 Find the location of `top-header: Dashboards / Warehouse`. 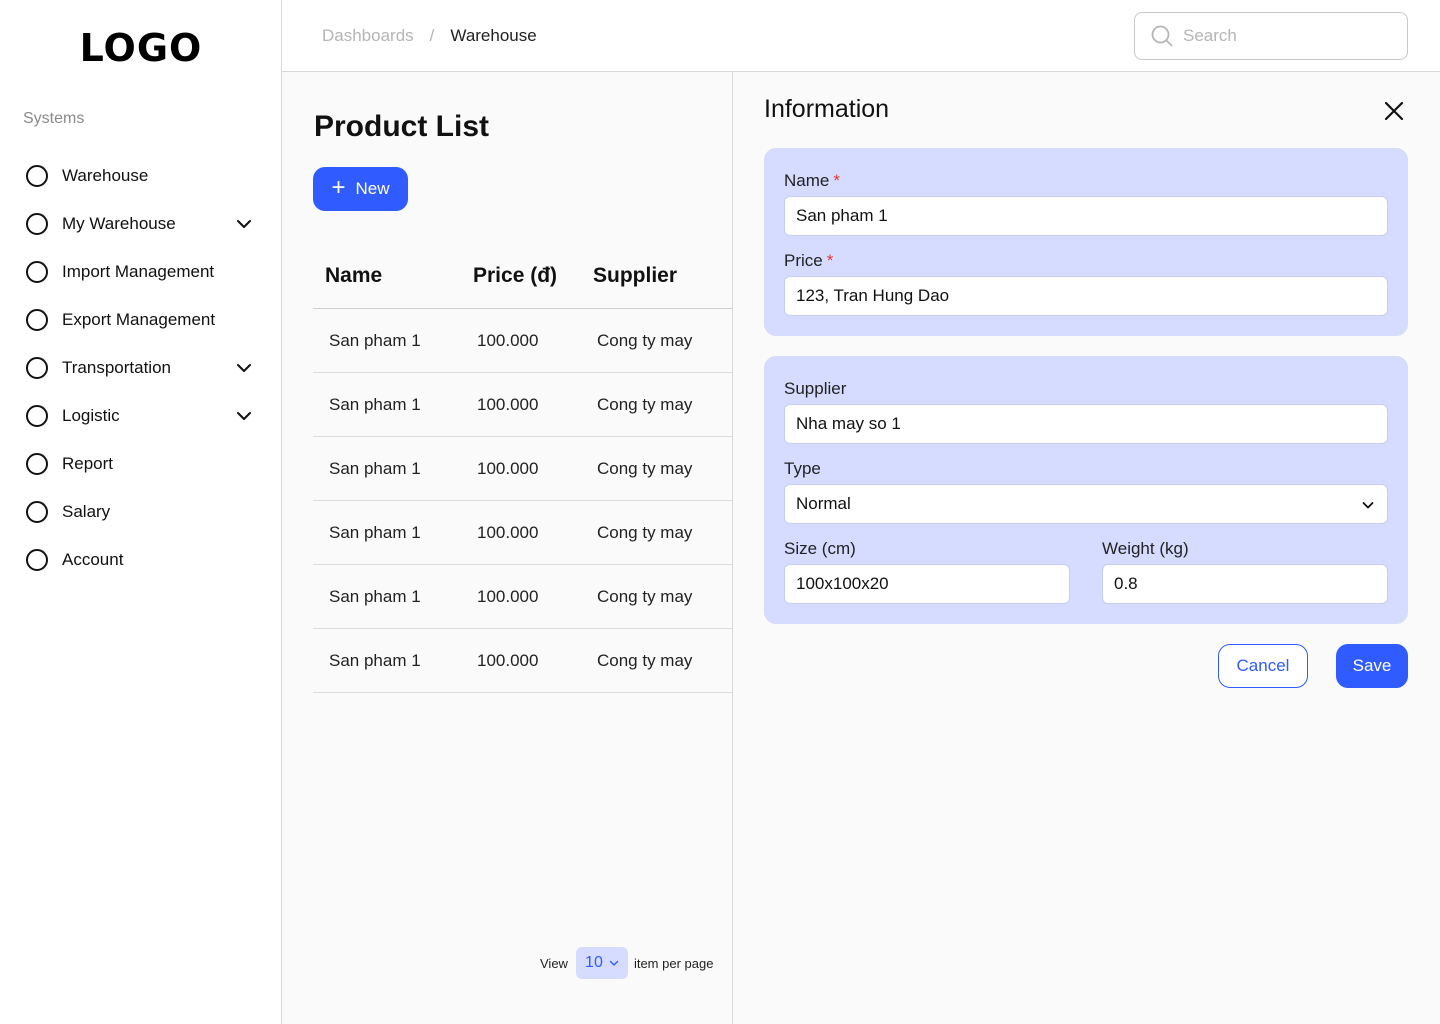

top-header: Dashboards / Warehouse is located at coordinates (861, 36).